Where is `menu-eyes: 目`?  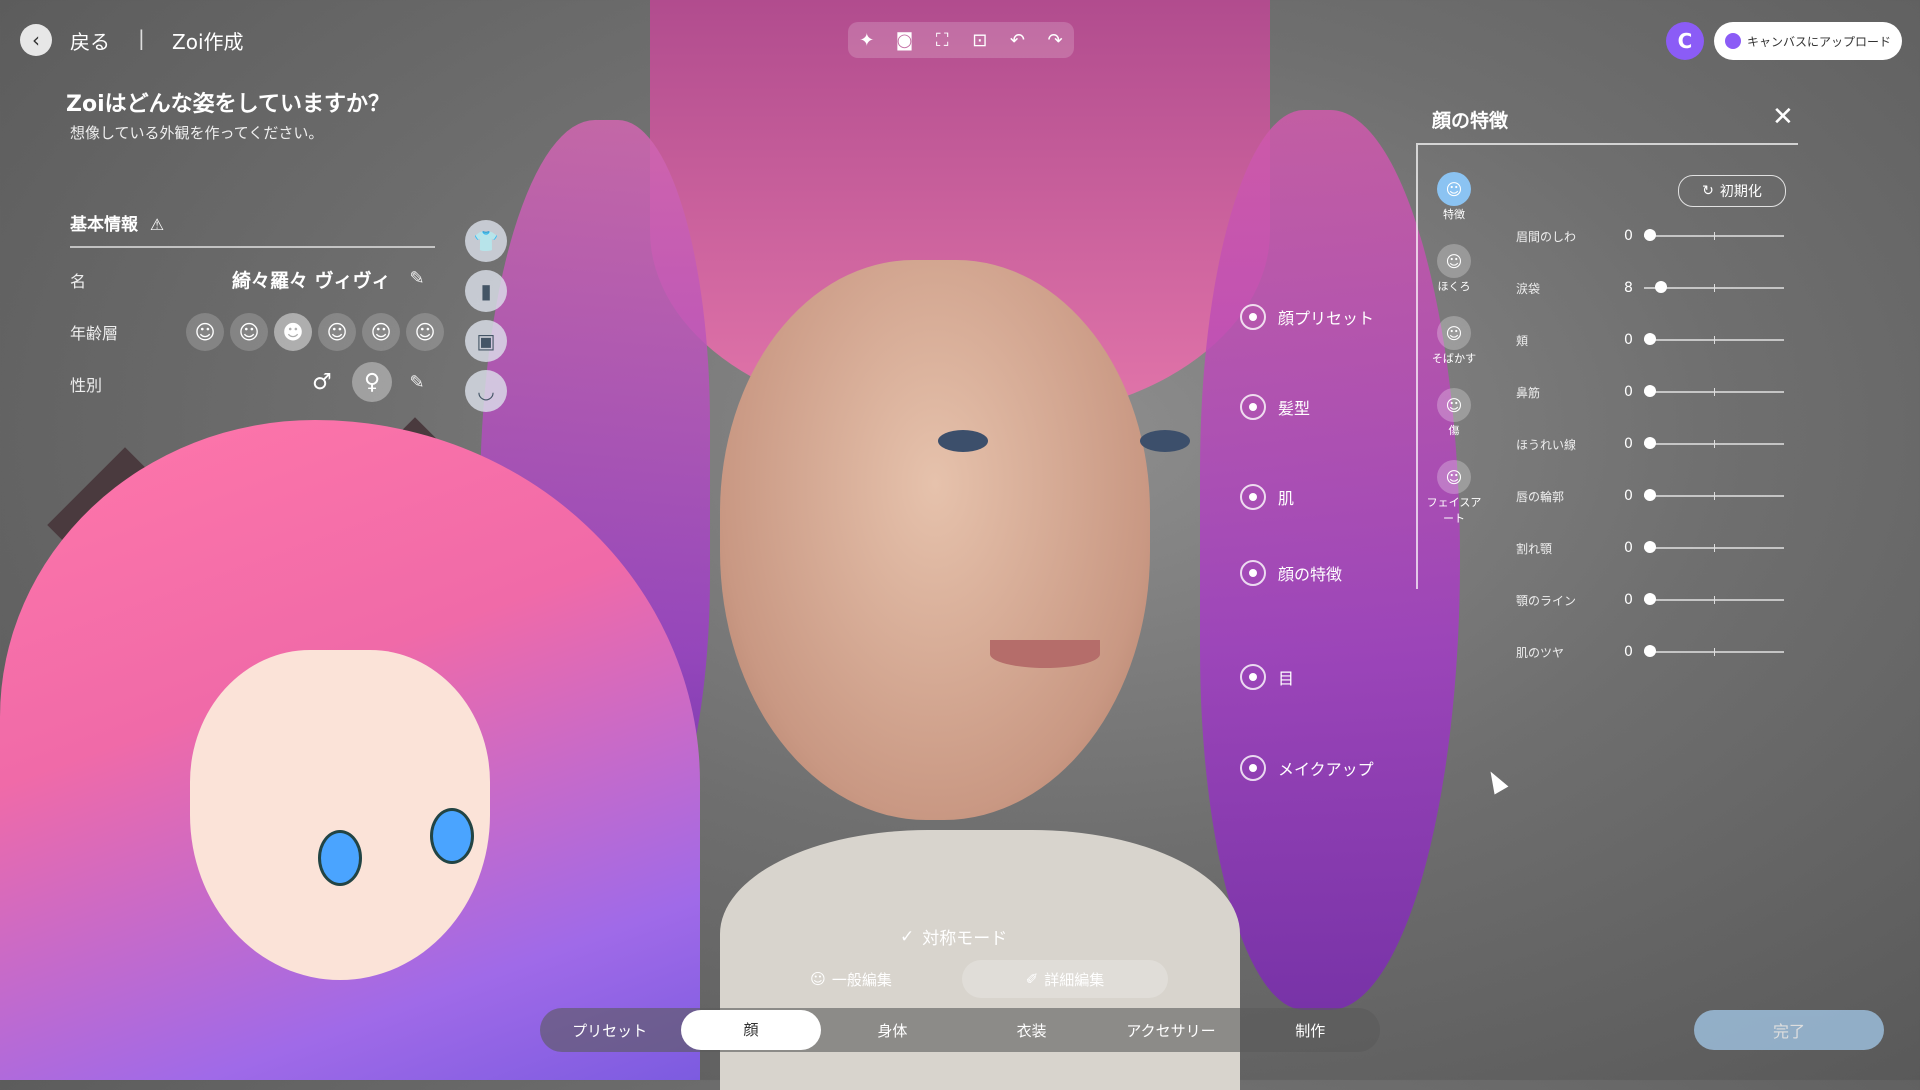
menu-eyes: 目 is located at coordinates (1267, 677).